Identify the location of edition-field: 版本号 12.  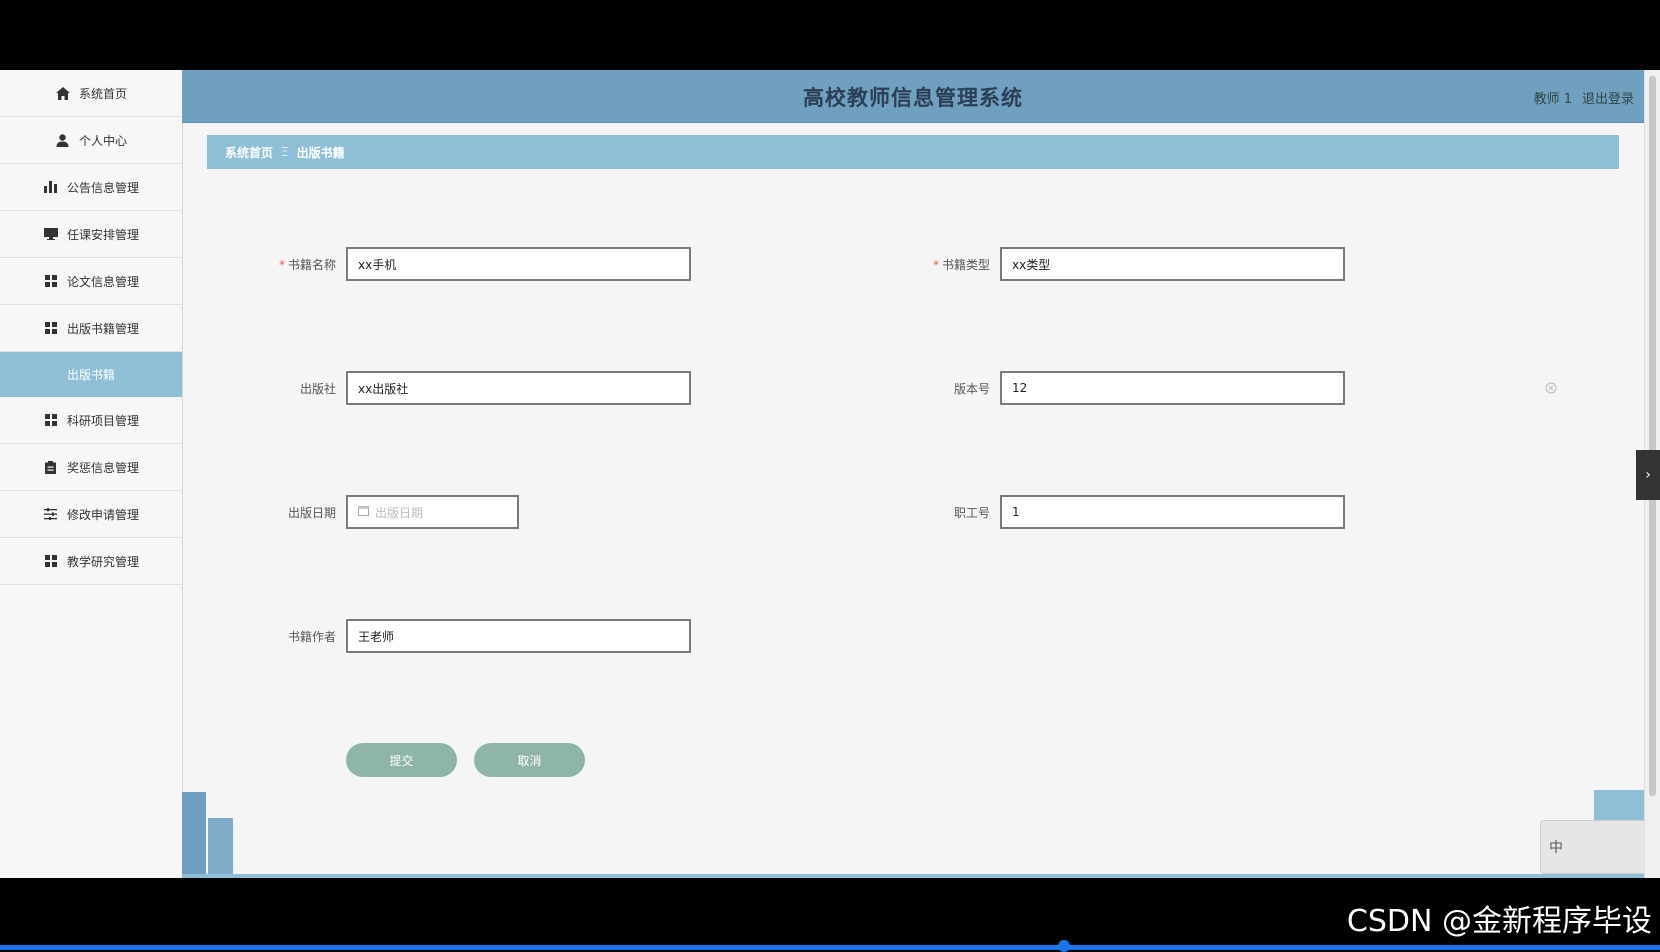
(1132, 388).